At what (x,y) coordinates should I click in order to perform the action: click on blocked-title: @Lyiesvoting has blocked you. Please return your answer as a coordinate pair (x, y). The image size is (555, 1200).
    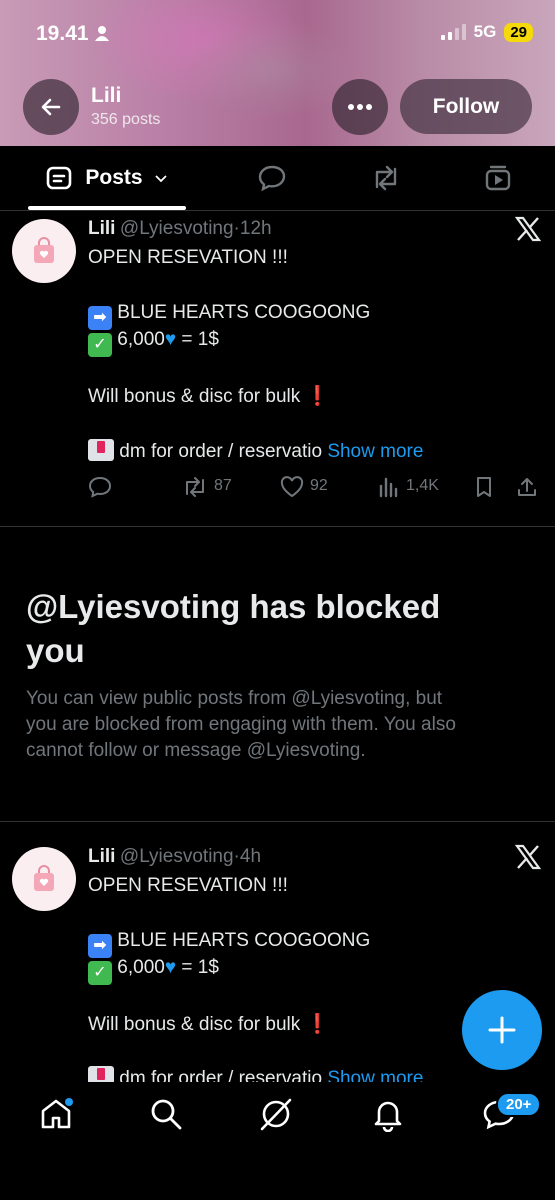
    Looking at the image, I should click on (233, 628).